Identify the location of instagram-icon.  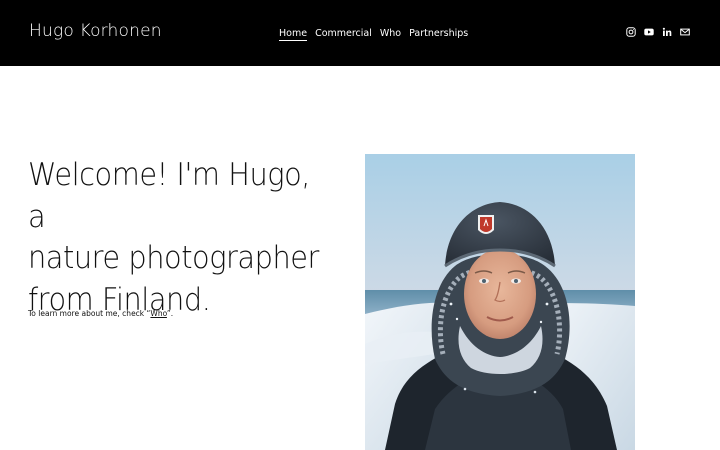
(631, 32).